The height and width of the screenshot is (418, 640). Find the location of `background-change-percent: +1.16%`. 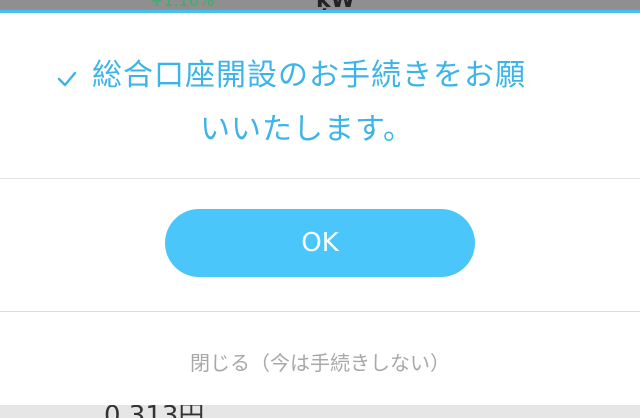

background-change-percent: +1.16% is located at coordinates (182, 5).